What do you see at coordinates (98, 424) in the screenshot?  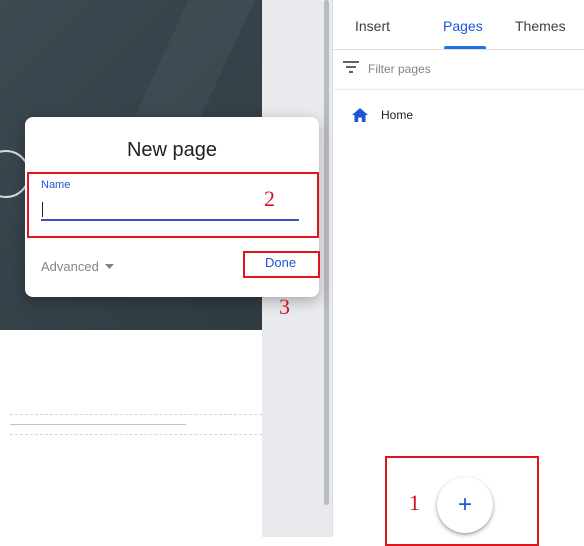 I see `divider-solid` at bounding box center [98, 424].